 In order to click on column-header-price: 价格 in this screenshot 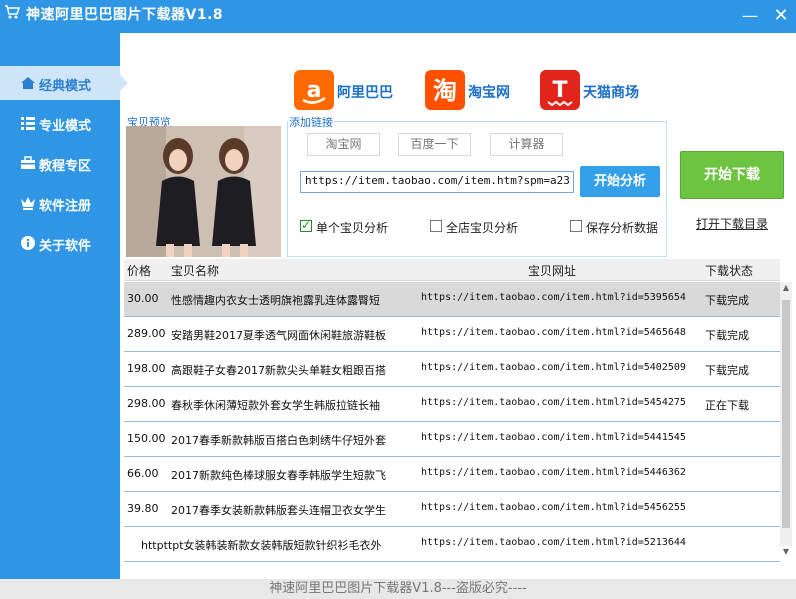, I will do `click(139, 270)`.